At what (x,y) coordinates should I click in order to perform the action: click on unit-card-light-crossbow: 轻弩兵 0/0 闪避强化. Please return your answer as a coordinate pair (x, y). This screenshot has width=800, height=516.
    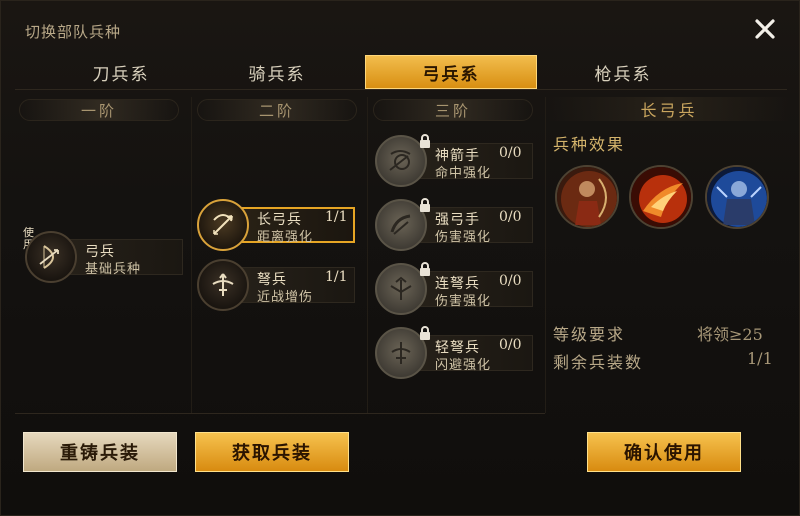
    Looking at the image, I should click on (455, 352).